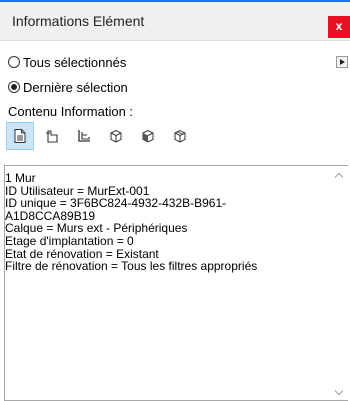 The width and height of the screenshot is (350, 401). I want to click on radio-last-selection: Dernière sélection, so click(68, 87).